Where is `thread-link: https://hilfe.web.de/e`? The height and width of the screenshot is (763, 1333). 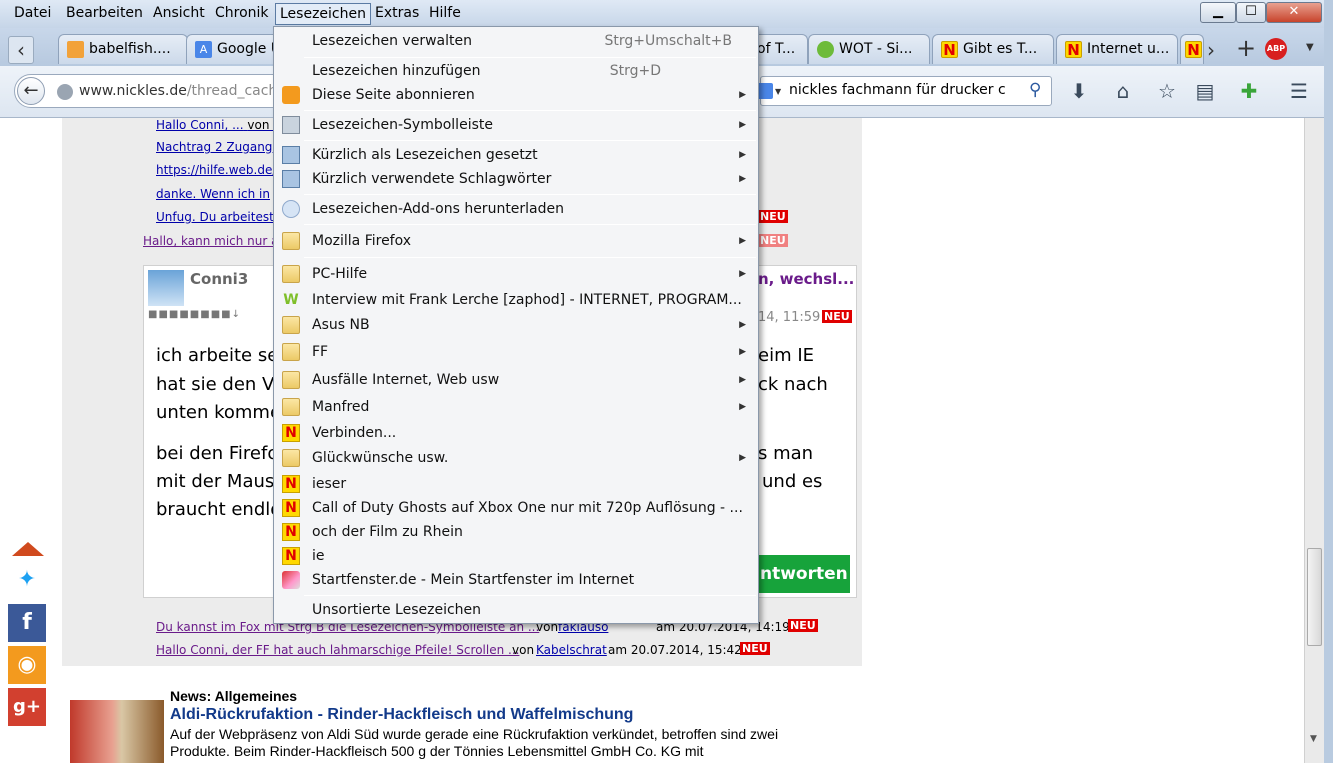 thread-link: https://hilfe.web.de/e is located at coordinates (220, 170).